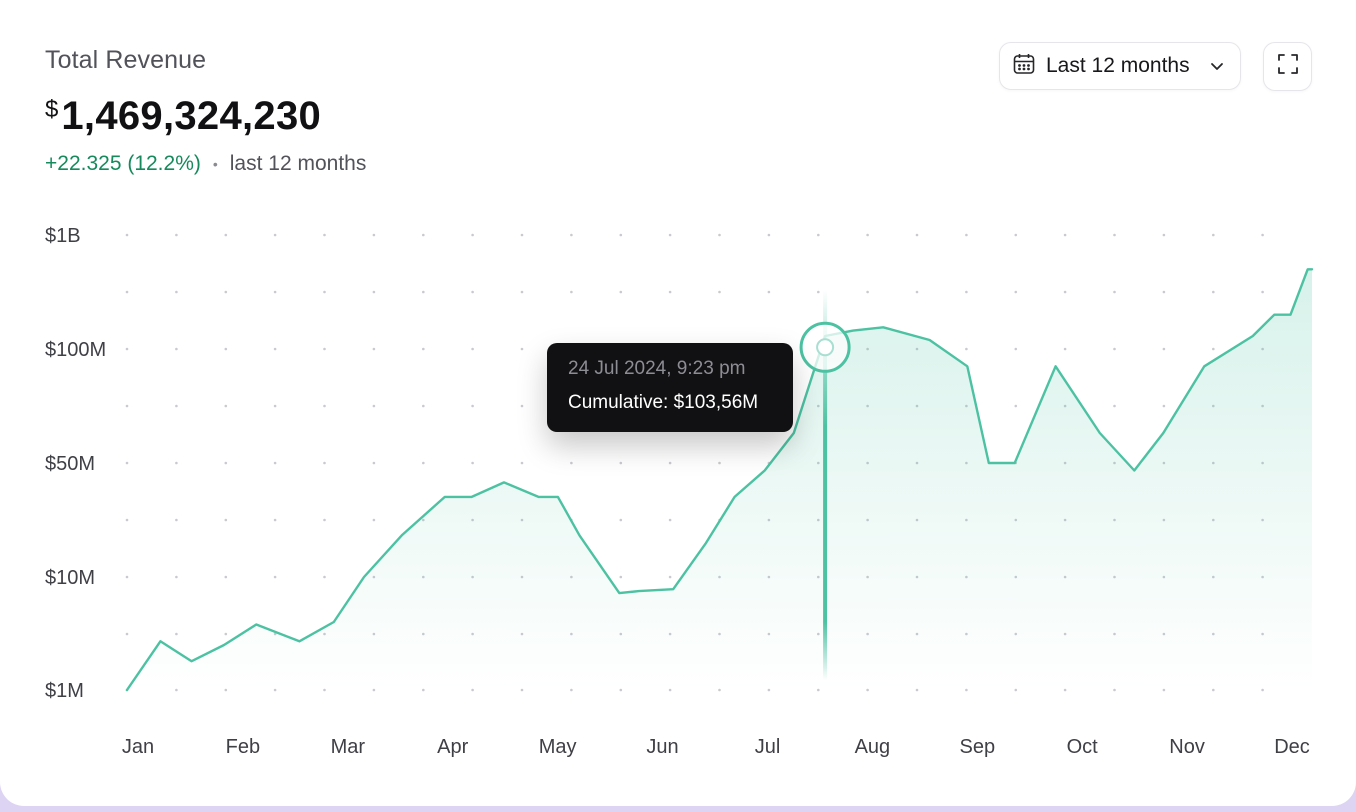 Image resolution: width=1356 pixels, height=812 pixels. I want to click on highlight-point, so click(825, 347).